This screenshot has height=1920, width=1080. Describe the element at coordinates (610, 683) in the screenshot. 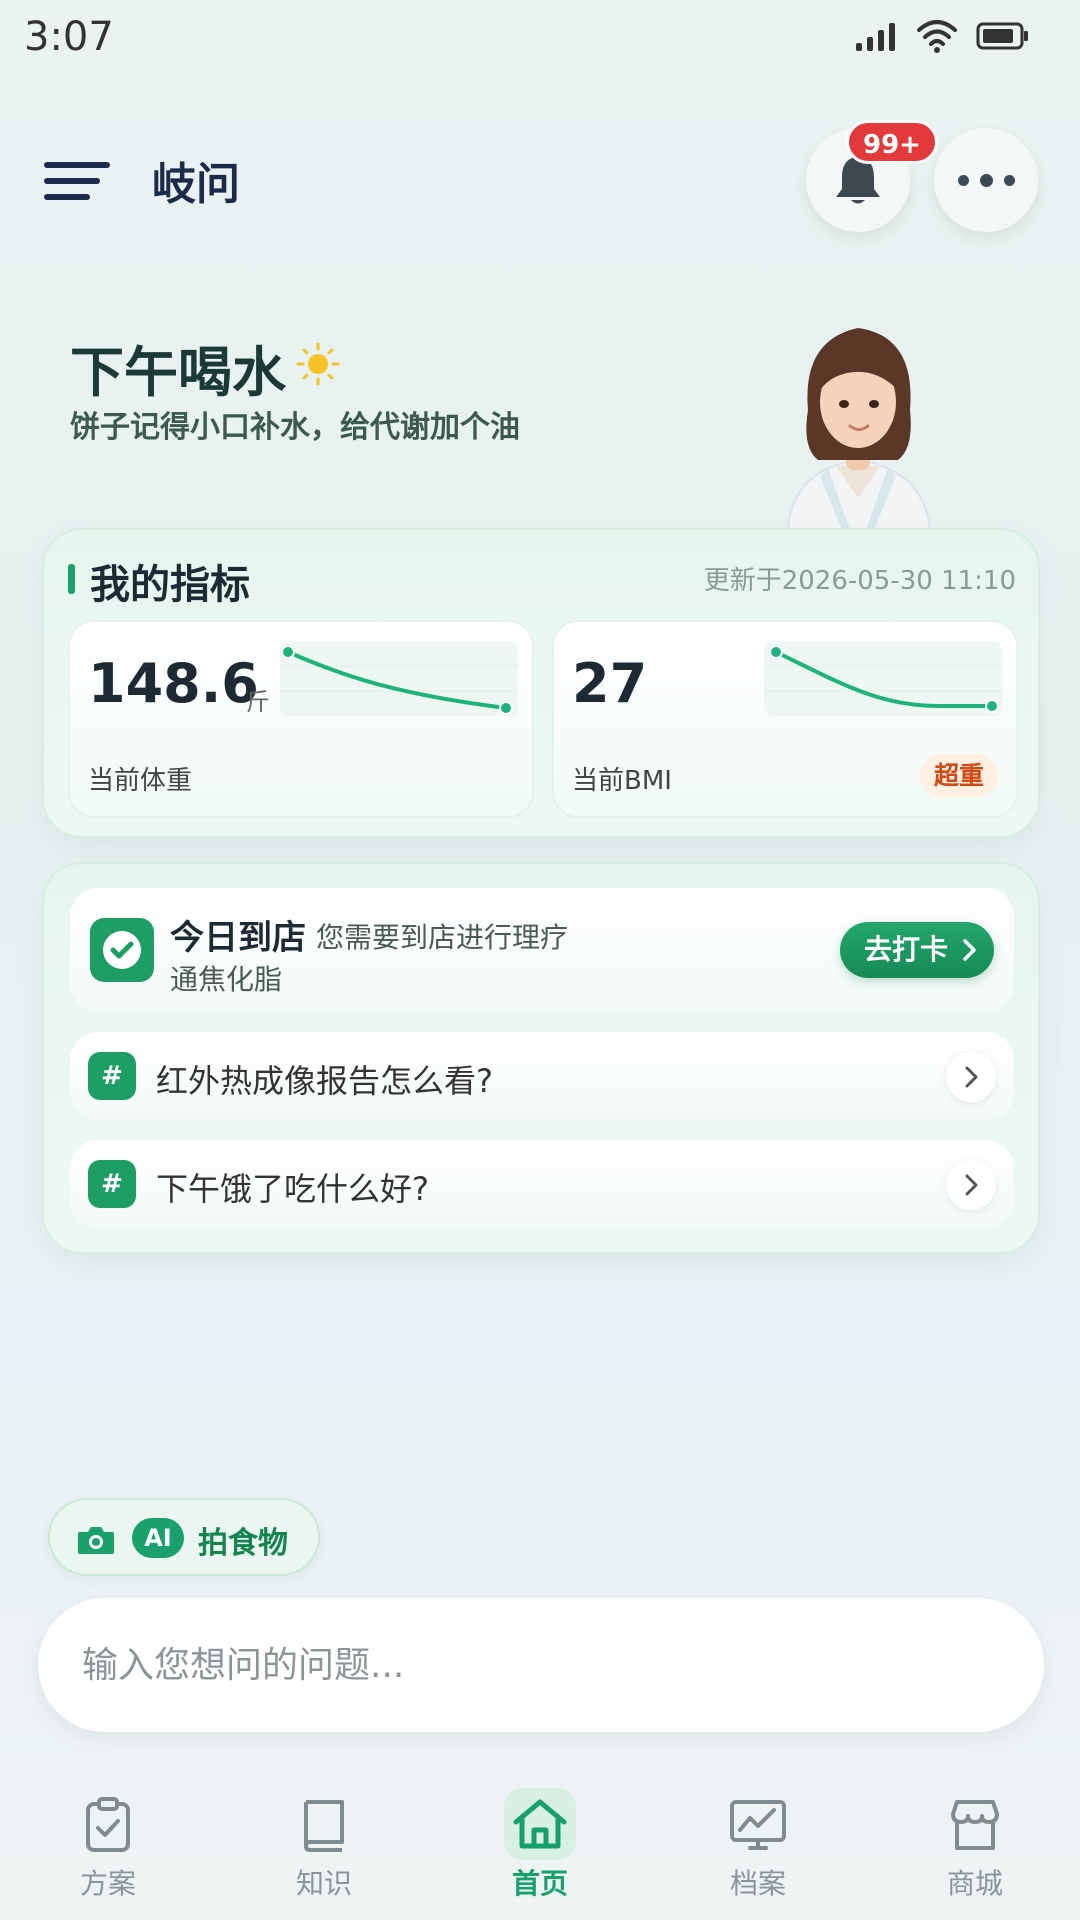

I see `bmi-value: 27` at that location.